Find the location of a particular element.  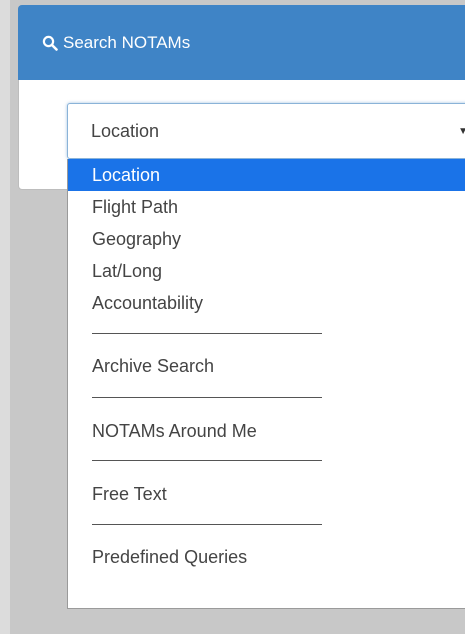

option-archive-search: Archive Search is located at coordinates (266, 366).